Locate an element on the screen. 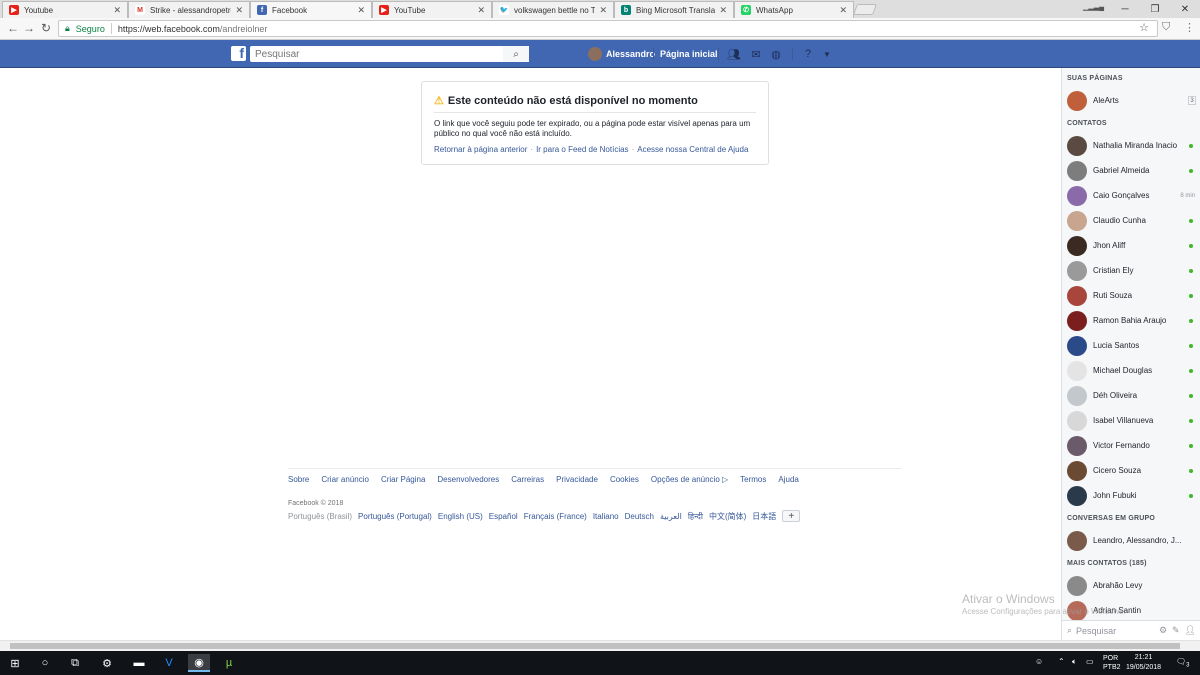 The image size is (1200, 675). contact-item: Claudio Cunha is located at coordinates (1131, 220).